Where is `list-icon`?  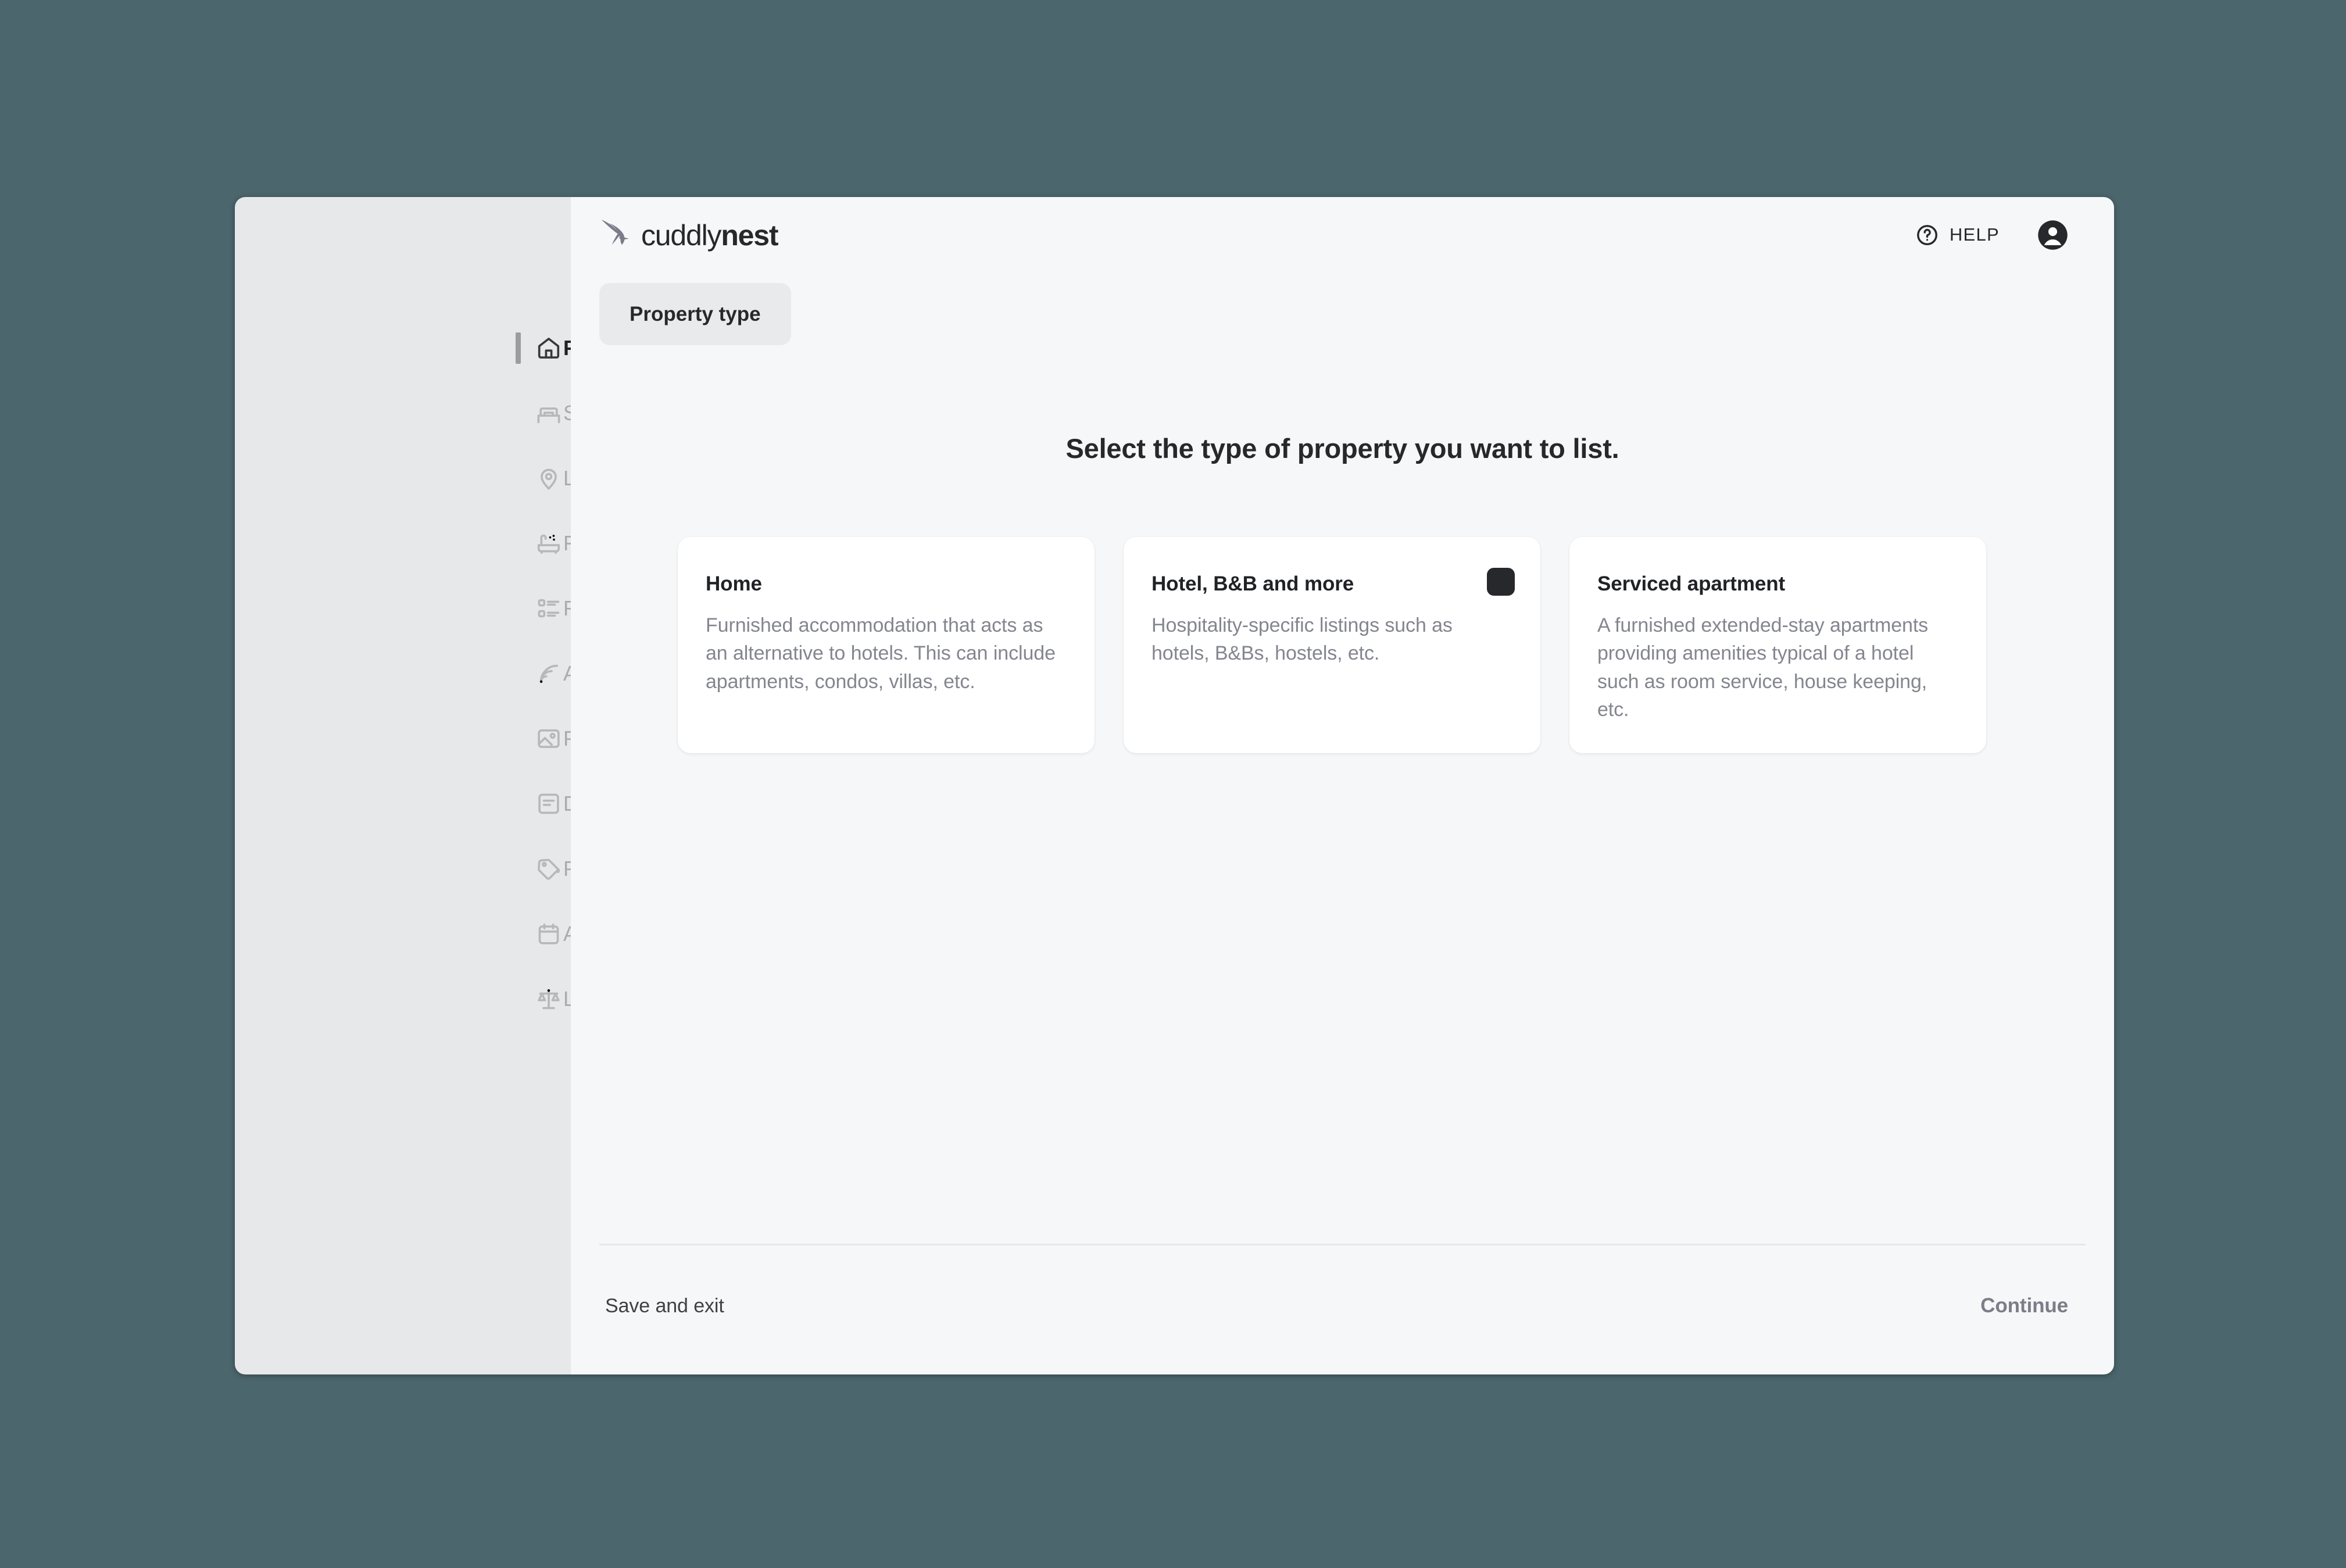
list-icon is located at coordinates (548, 608).